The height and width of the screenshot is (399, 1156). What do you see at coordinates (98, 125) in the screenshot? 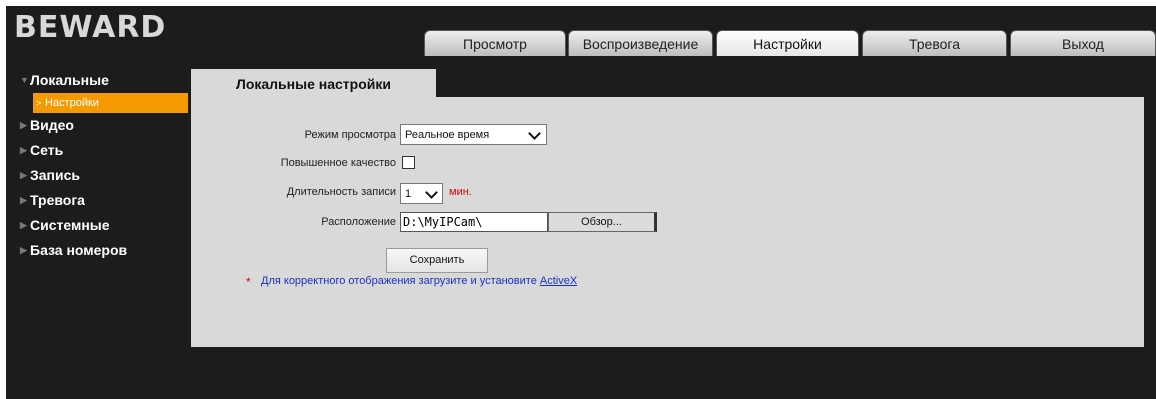
I see `sidebar-item-video: ▶ Видео` at bounding box center [98, 125].